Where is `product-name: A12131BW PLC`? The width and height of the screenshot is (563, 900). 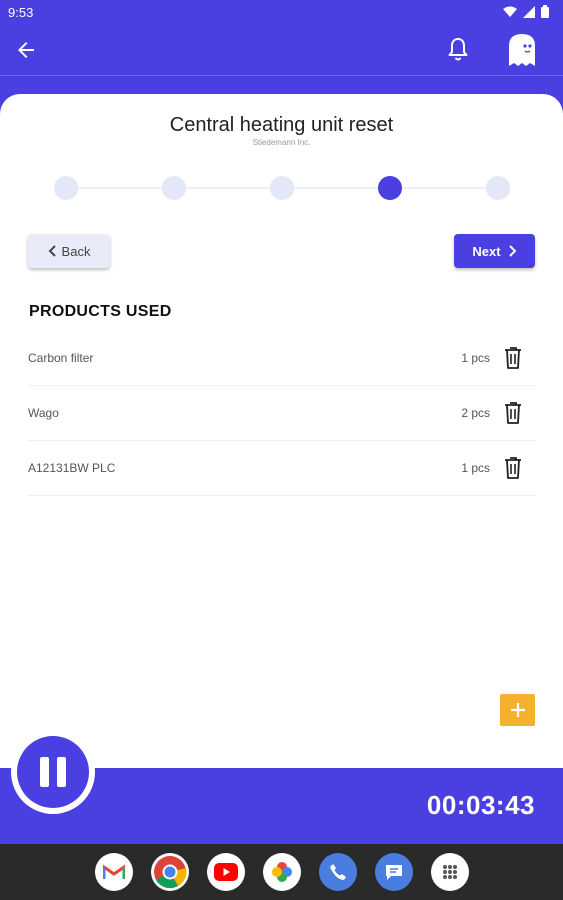
product-name: A12131BW PLC is located at coordinates (72, 468).